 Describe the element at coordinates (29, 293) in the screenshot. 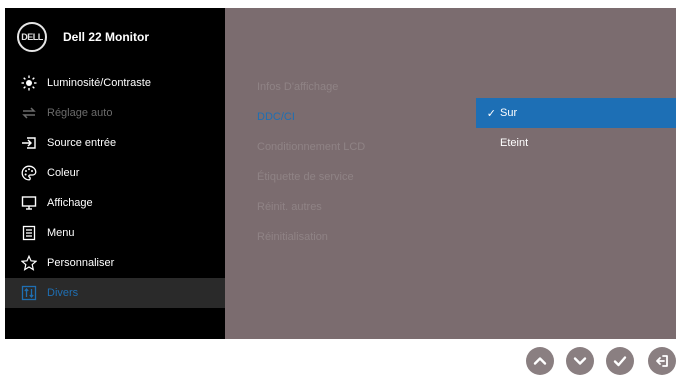

I see `others-icon` at that location.